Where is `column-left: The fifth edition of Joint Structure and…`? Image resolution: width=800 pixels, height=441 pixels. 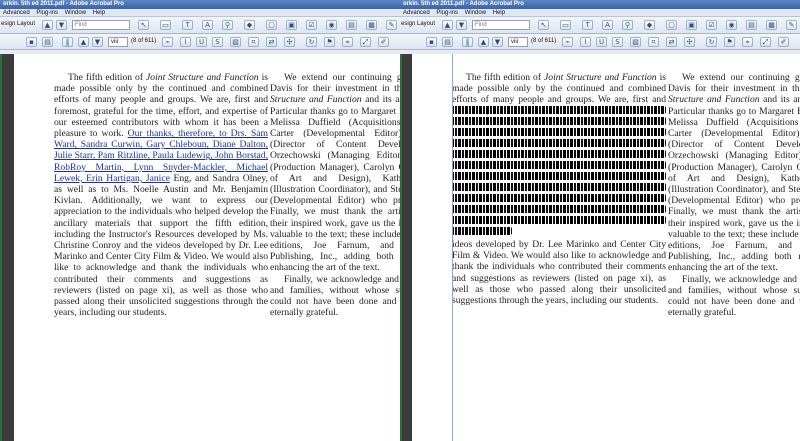 column-left: The fifth edition of Joint Structure and… is located at coordinates (161, 195).